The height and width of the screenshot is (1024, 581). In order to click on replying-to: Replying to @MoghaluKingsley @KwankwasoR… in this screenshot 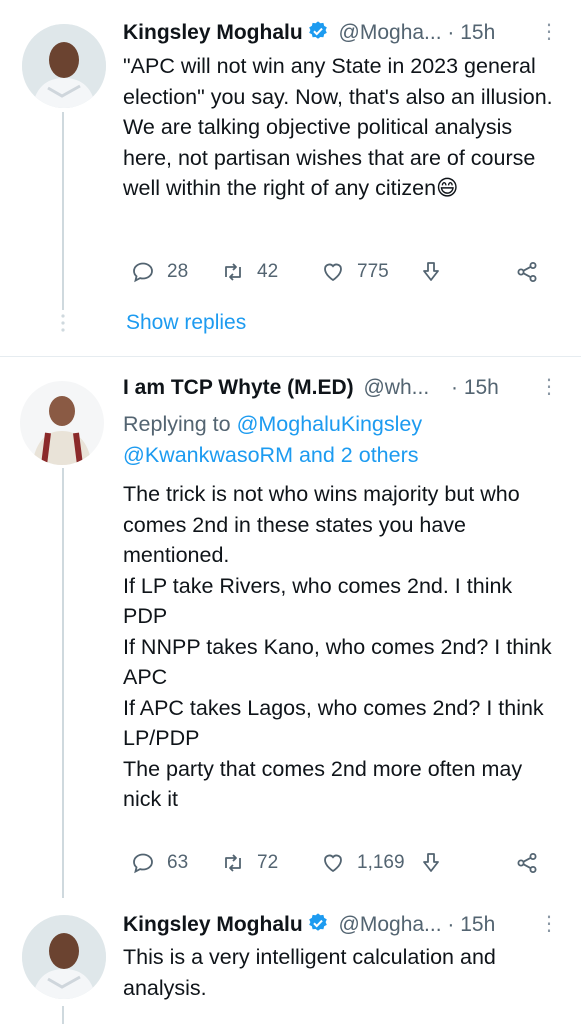, I will do `click(340, 440)`.